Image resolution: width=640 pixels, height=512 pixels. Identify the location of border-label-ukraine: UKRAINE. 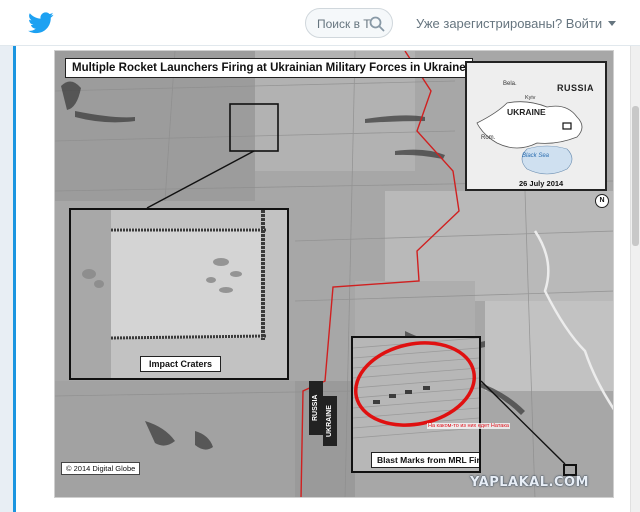
(330, 421).